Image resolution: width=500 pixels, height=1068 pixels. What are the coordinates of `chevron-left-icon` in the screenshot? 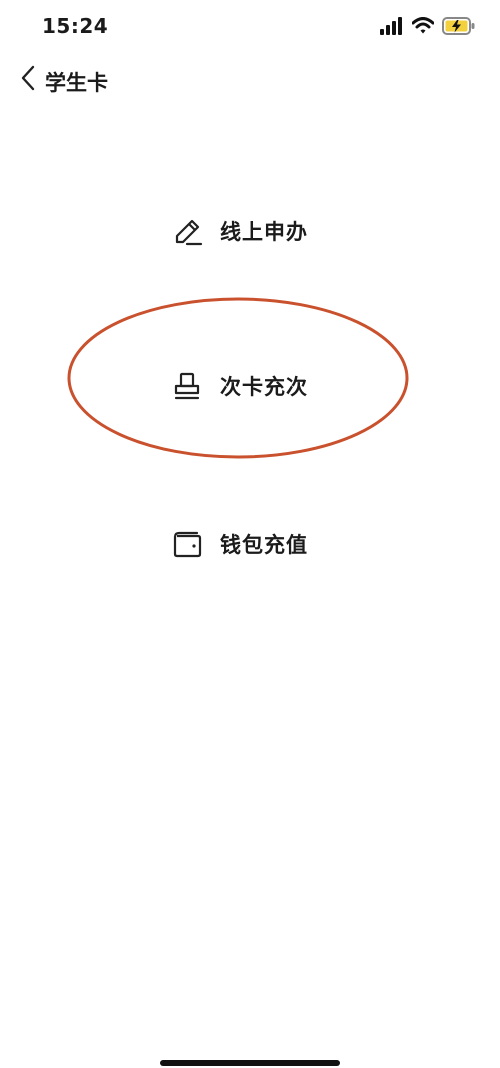 It's located at (28, 80).